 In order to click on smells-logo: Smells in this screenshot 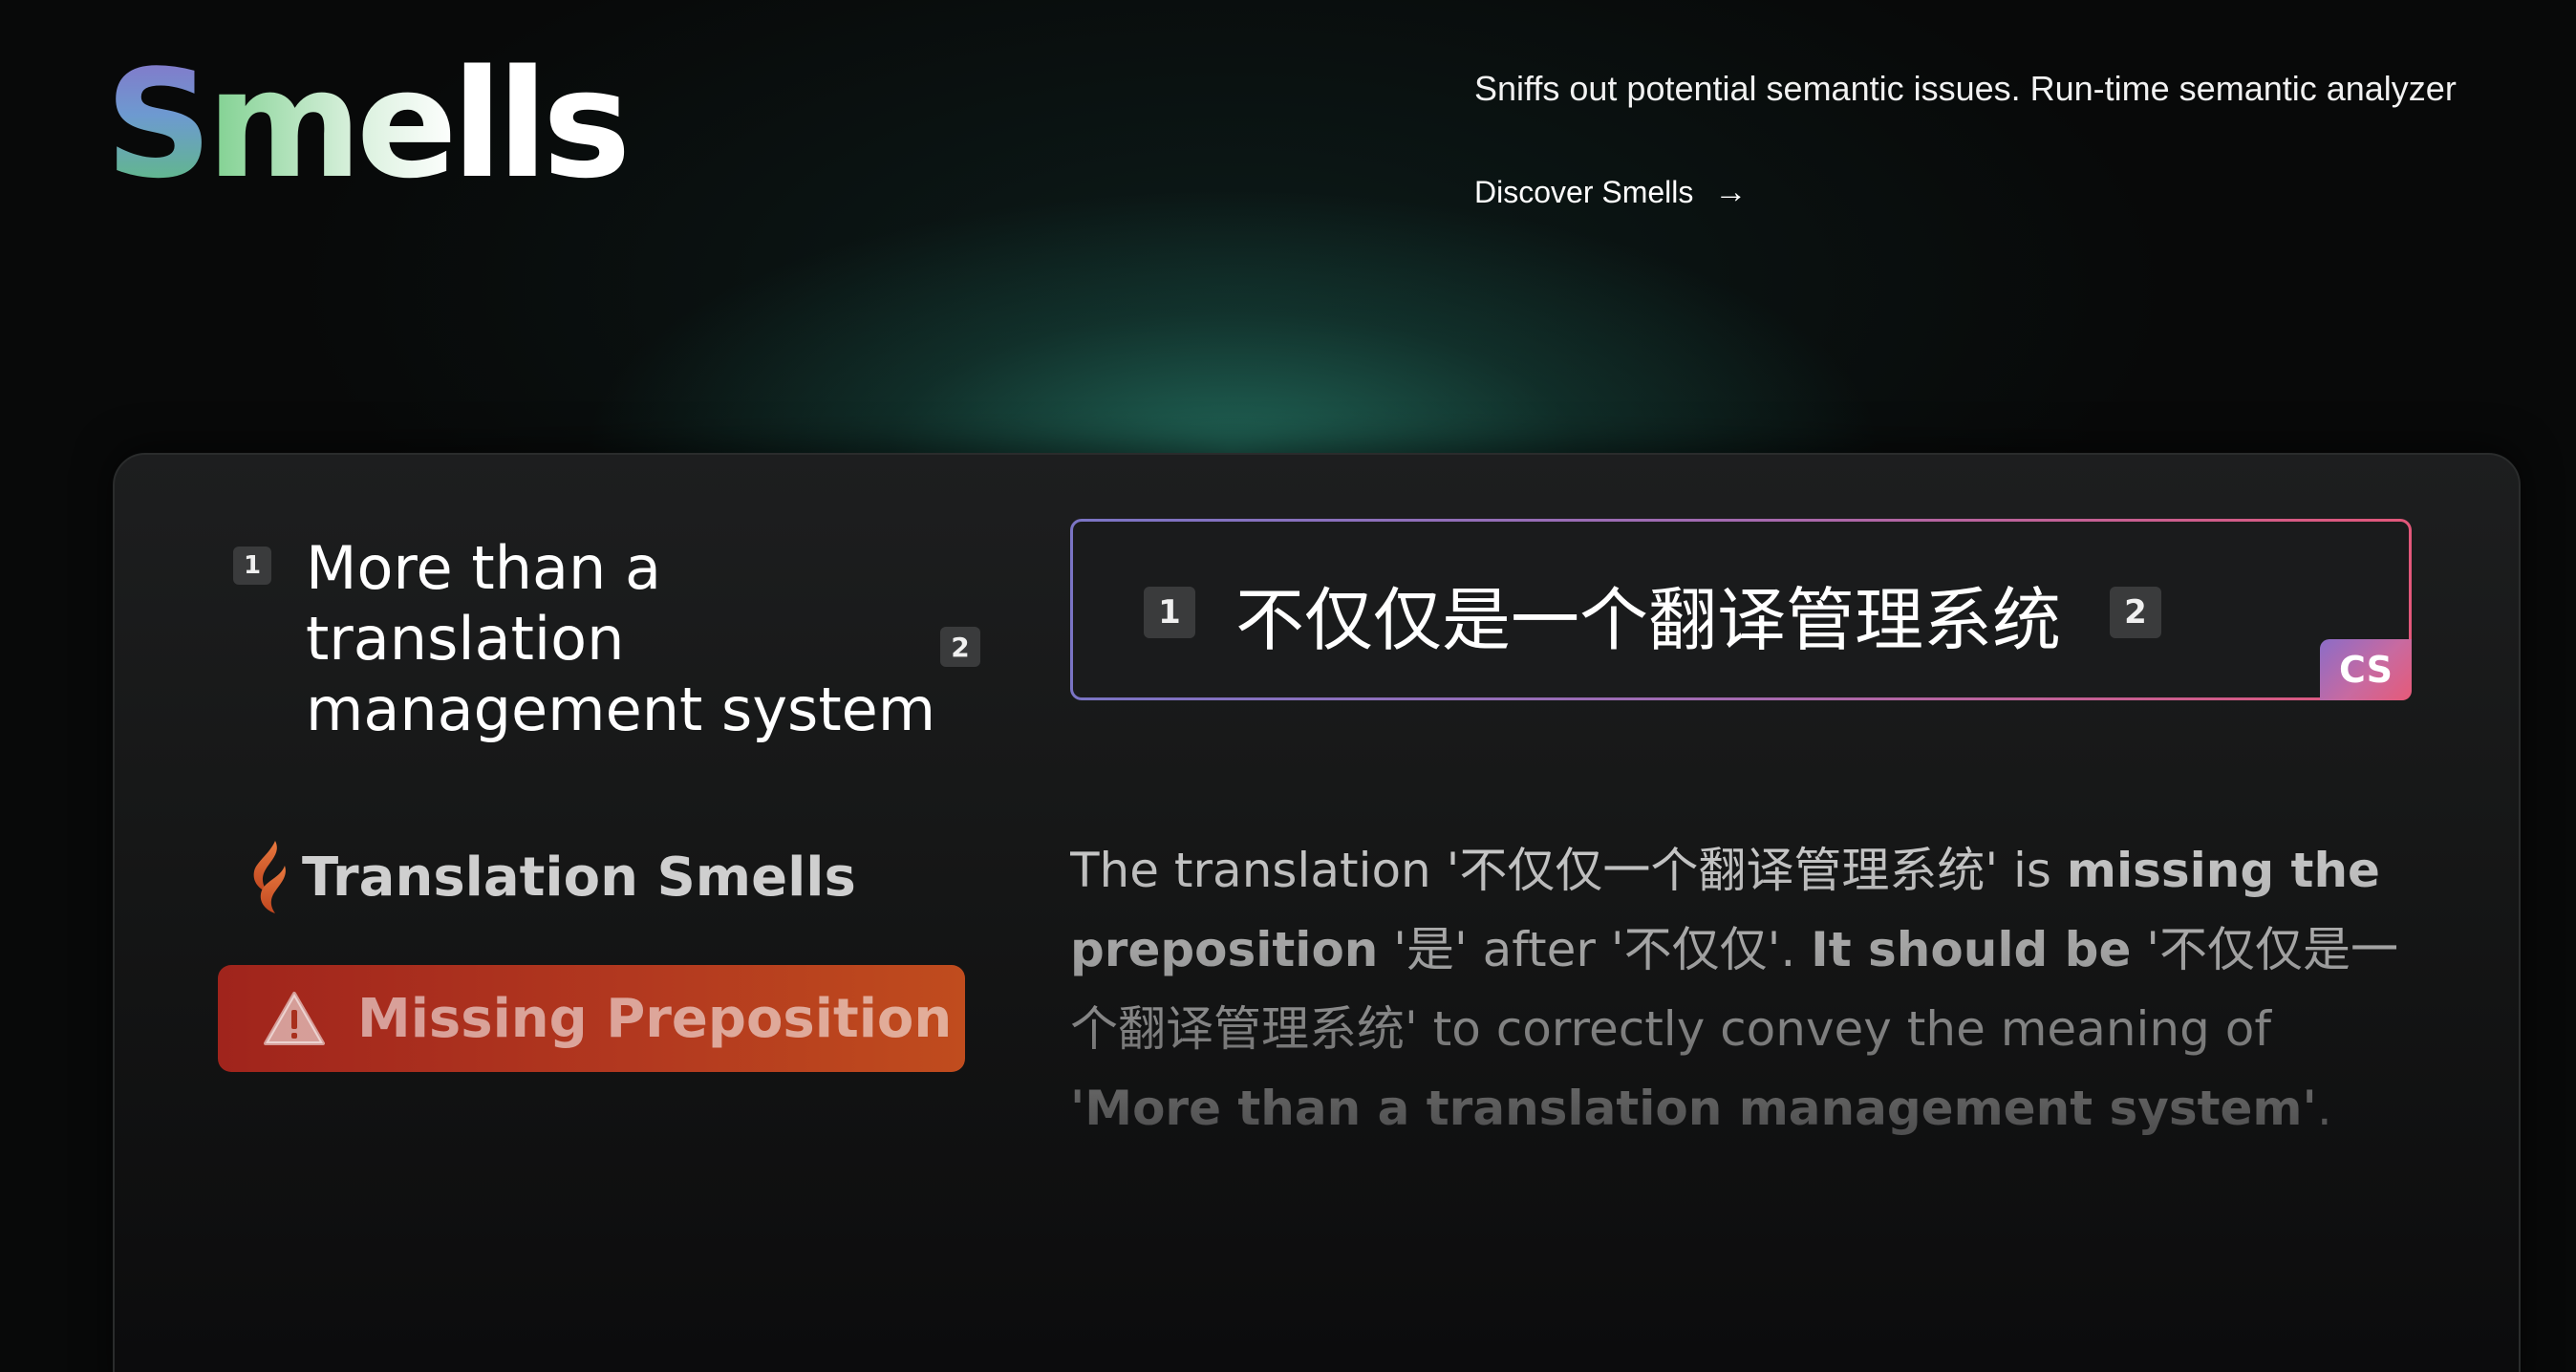, I will do `click(368, 125)`.